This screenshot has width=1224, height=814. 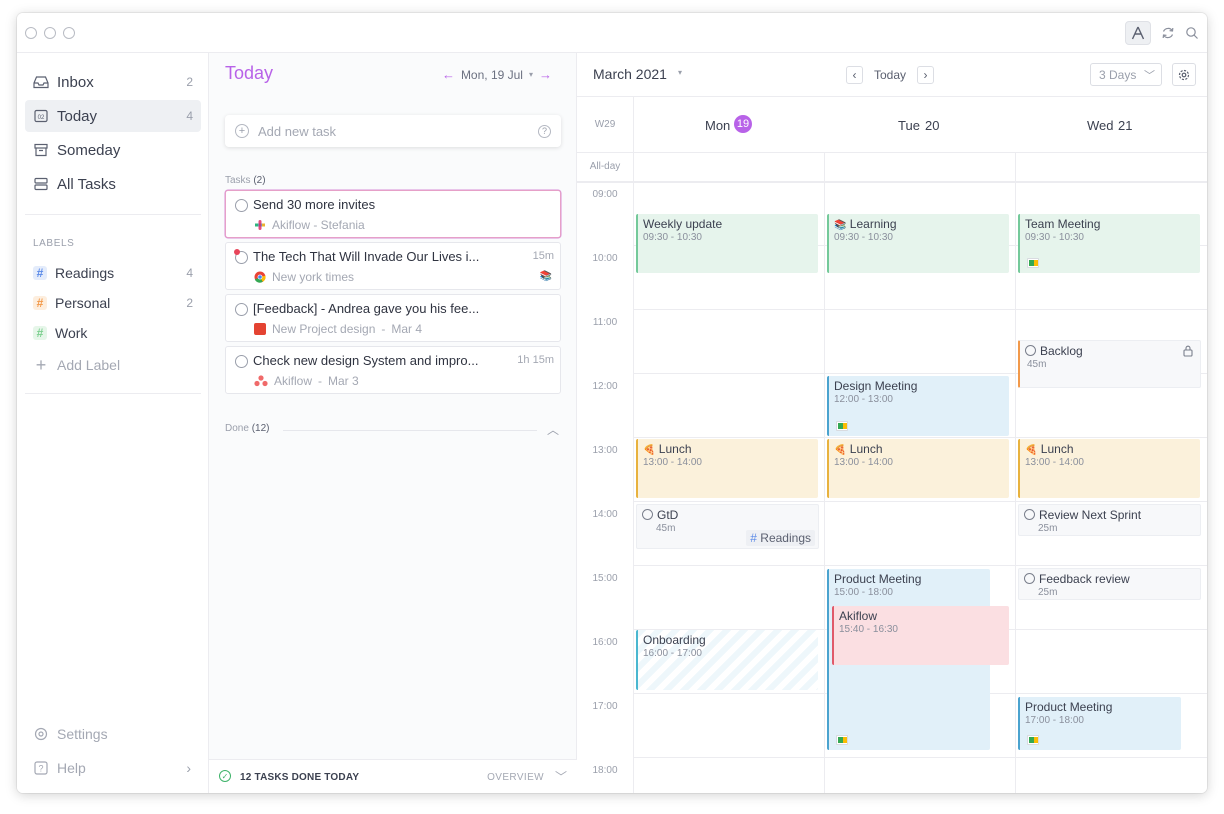 What do you see at coordinates (918, 243) in the screenshot?
I see `event-learning: 📚 Learning 09:30 - 10:30` at bounding box center [918, 243].